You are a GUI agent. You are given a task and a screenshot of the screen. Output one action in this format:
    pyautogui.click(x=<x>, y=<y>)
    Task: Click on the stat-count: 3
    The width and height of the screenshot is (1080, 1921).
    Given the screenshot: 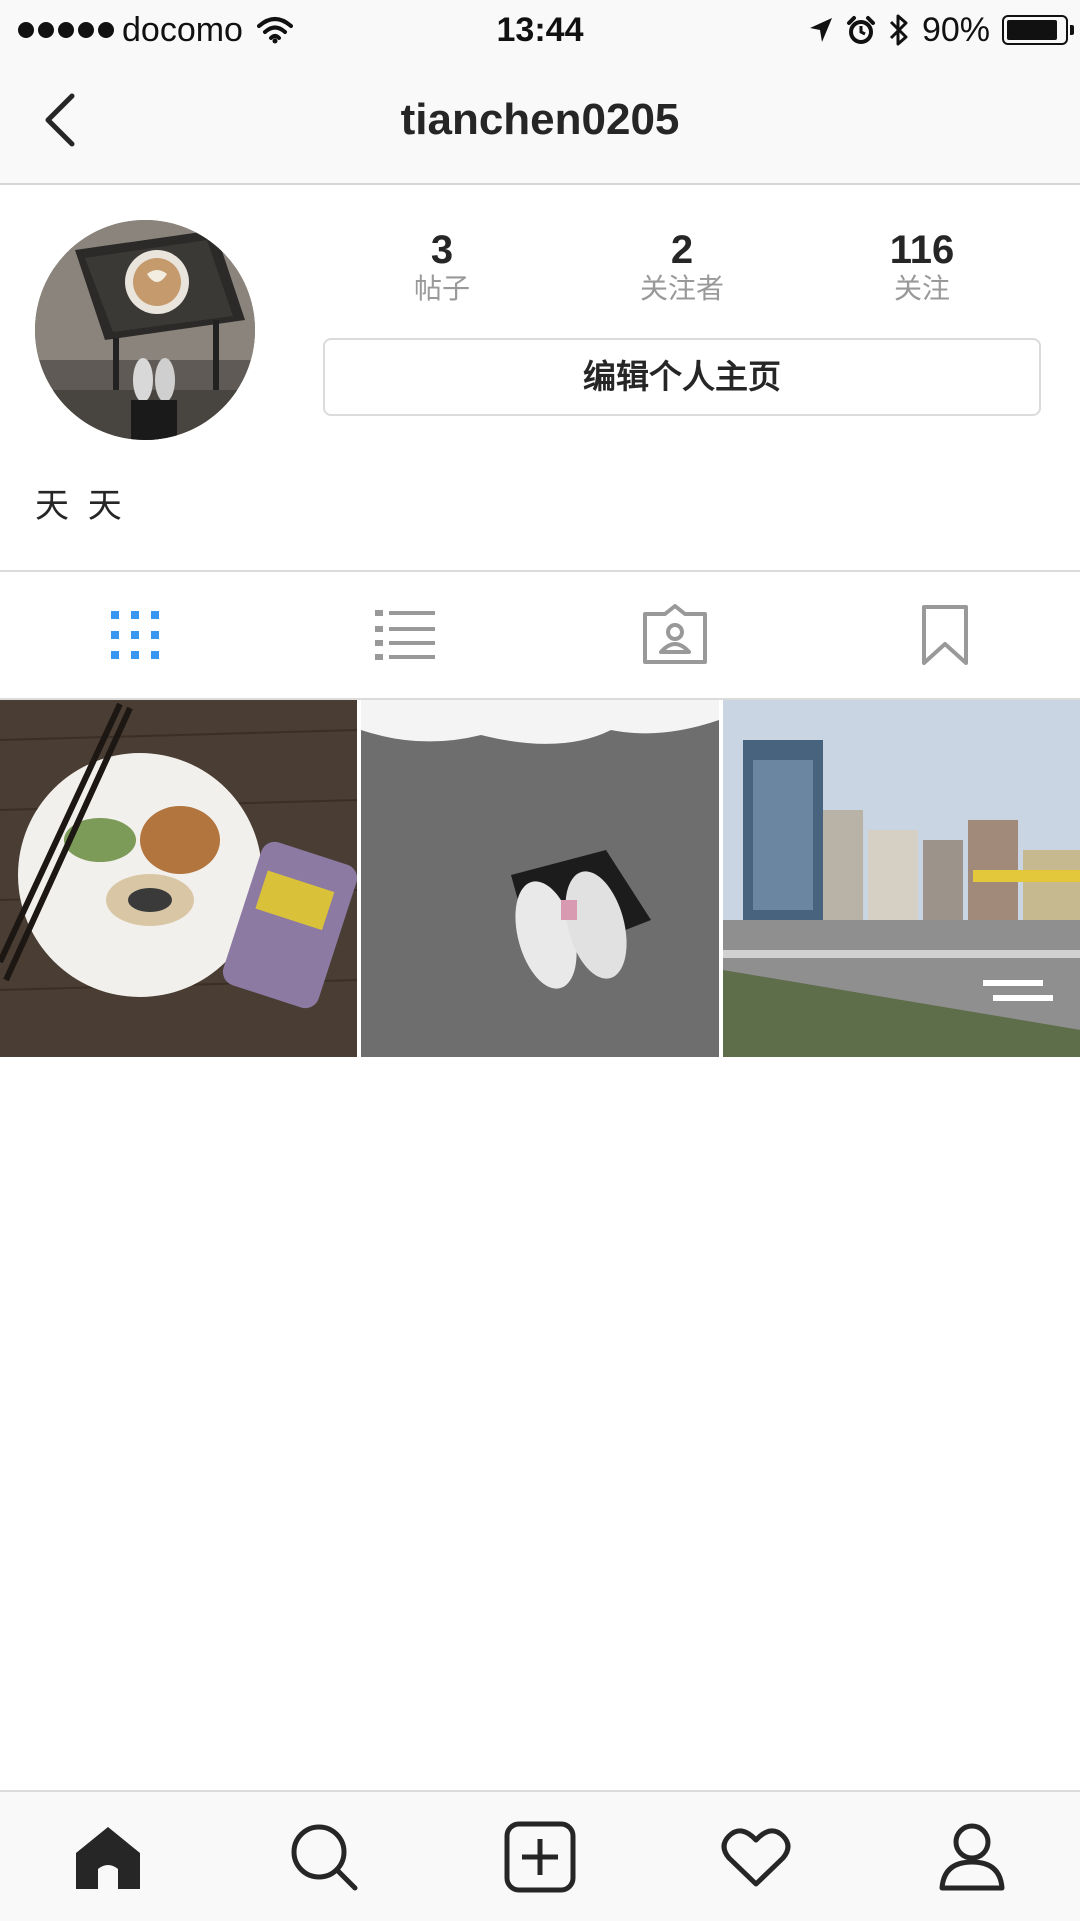 What is the action you would take?
    pyautogui.click(x=442, y=250)
    